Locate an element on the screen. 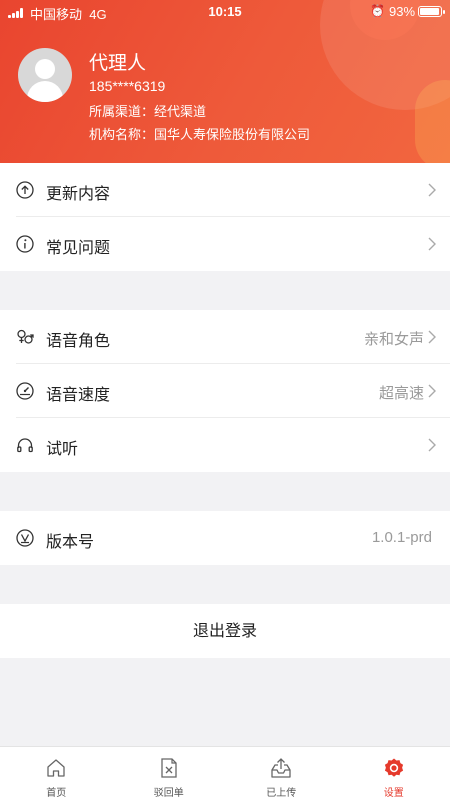 The width and height of the screenshot is (450, 800). tab-label: 驳回单 is located at coordinates (168, 793).